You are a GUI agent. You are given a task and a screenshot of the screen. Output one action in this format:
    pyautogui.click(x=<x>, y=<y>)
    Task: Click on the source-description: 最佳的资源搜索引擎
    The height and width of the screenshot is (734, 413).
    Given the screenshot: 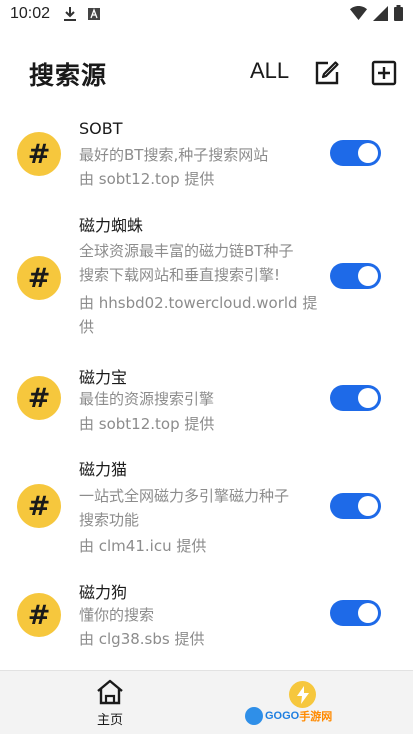 What is the action you would take?
    pyautogui.click(x=199, y=399)
    